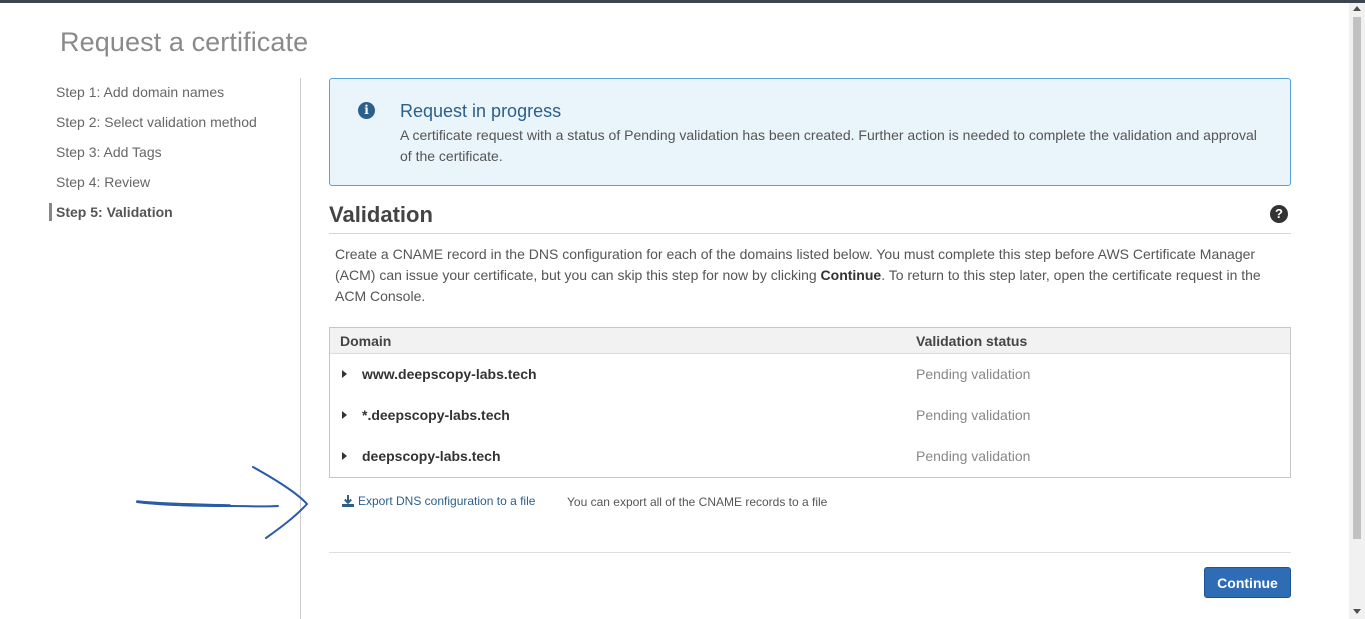 The width and height of the screenshot is (1365, 619). What do you see at coordinates (381, 214) in the screenshot?
I see `validation-title: Validation` at bounding box center [381, 214].